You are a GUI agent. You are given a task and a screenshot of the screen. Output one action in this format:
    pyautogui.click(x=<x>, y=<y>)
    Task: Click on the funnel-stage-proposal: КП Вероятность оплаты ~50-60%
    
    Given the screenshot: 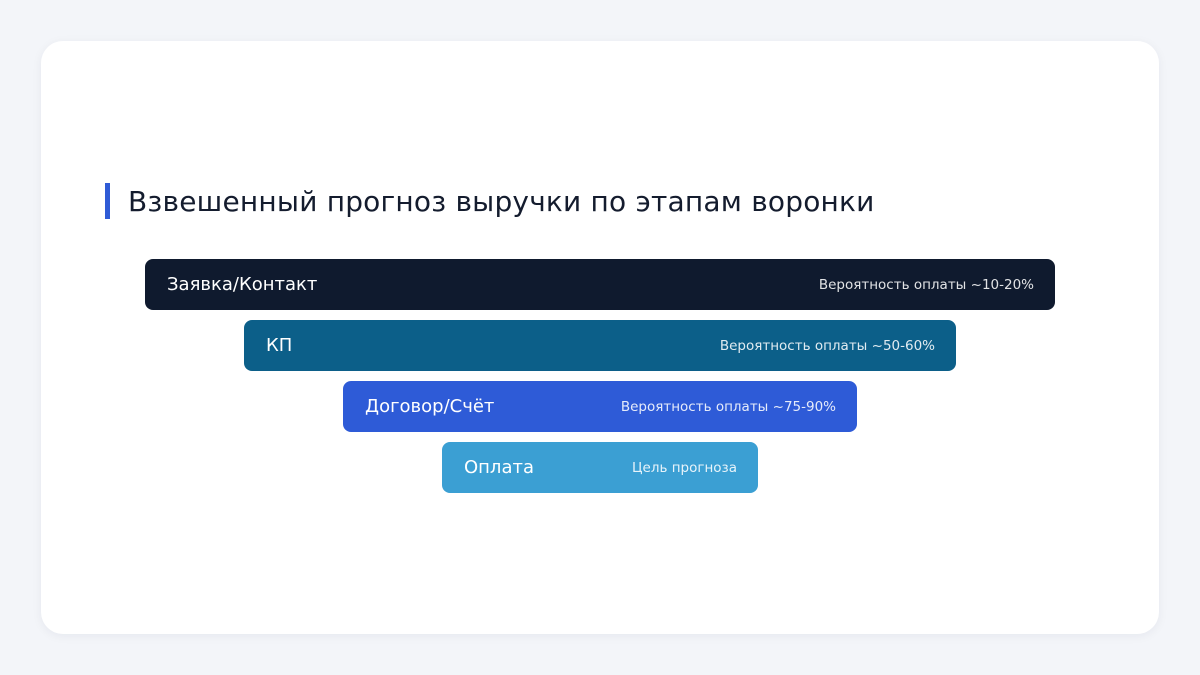 What is the action you would take?
    pyautogui.click(x=600, y=345)
    